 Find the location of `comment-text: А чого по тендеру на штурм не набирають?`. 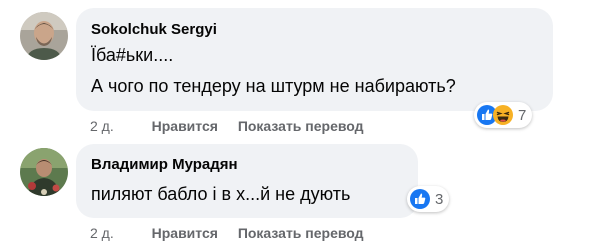

comment-text: А чого по тендеру на штурм не набирають? is located at coordinates (273, 86).